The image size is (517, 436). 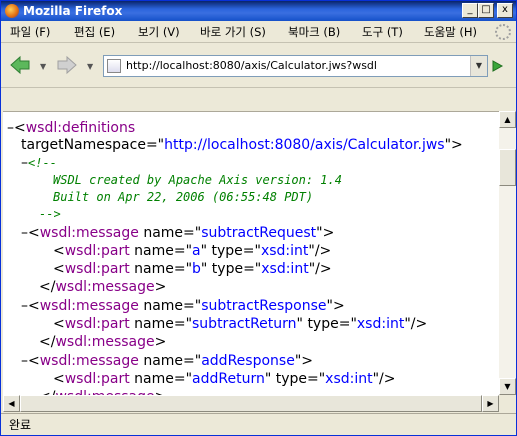 I want to click on menu-tools: 도구 (T), so click(x=382, y=32).